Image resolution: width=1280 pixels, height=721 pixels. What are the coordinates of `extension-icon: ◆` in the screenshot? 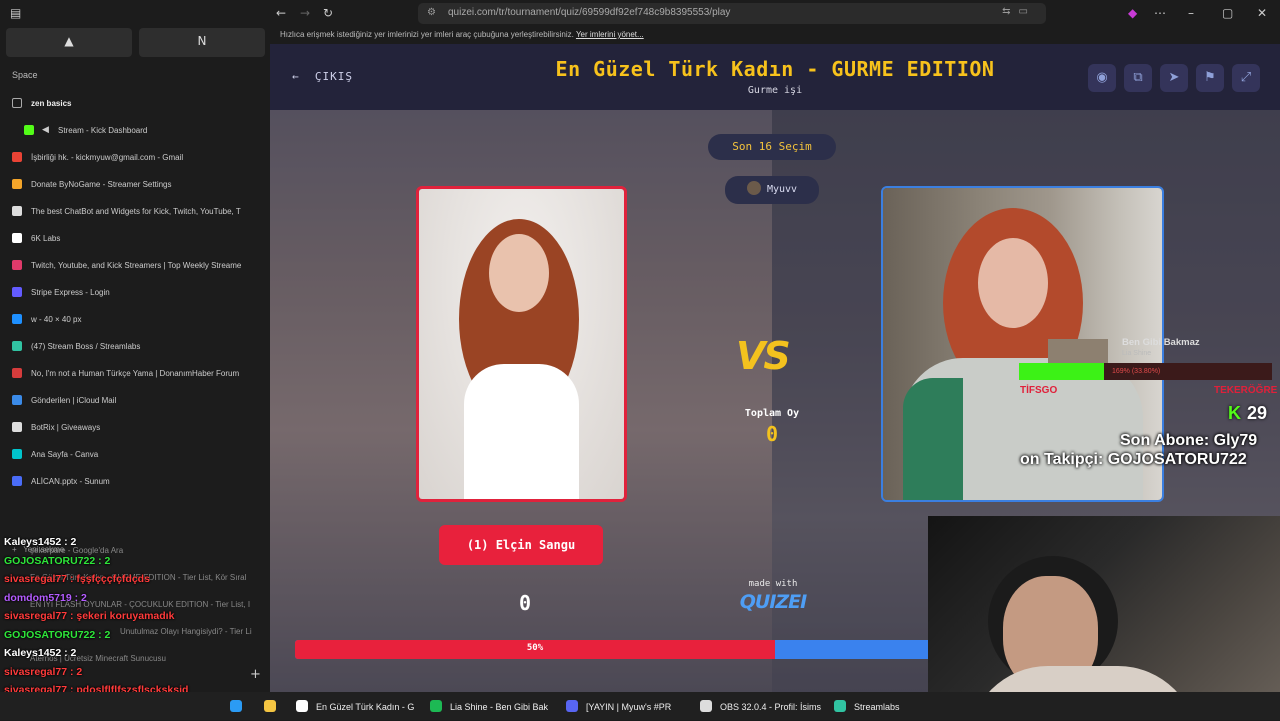 It's located at (1132, 13).